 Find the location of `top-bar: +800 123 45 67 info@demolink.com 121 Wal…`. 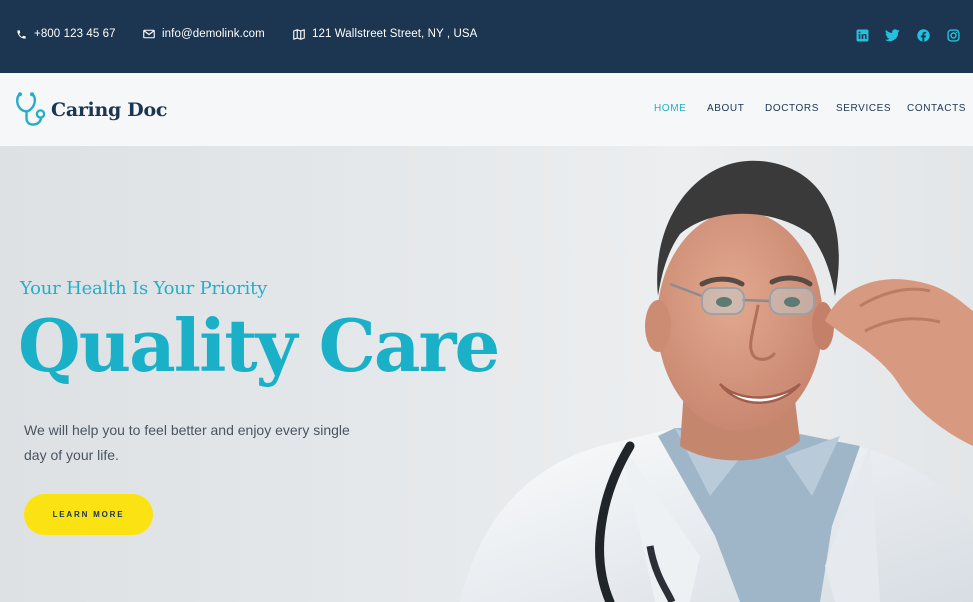

top-bar: +800 123 45 67 info@demolink.com 121 Wal… is located at coordinates (486, 36).